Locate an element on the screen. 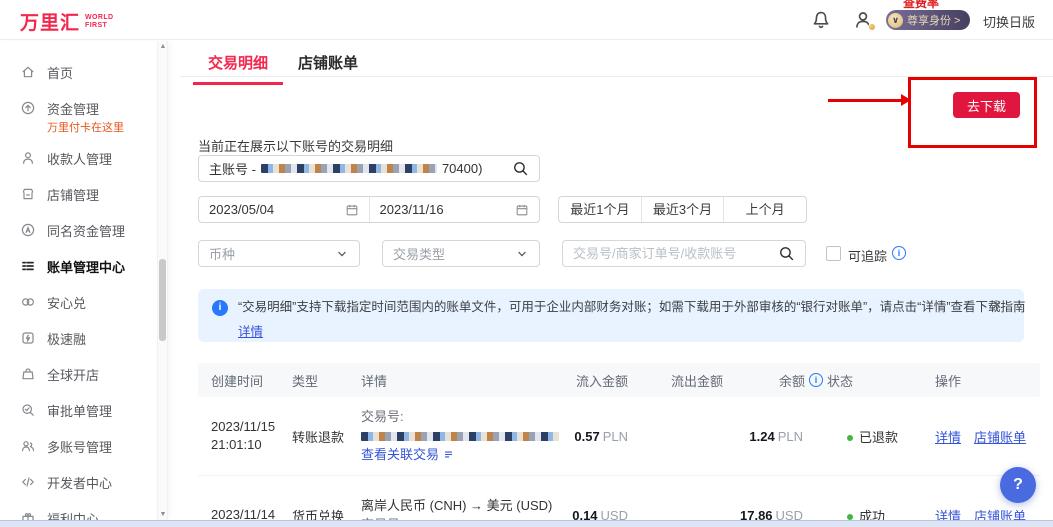  sidebar-item-label: 全球开店 is located at coordinates (73, 375).